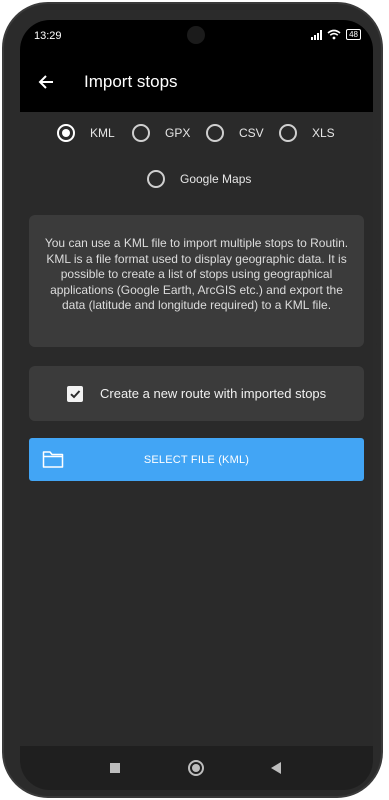 This screenshot has width=389, height=800. I want to click on volume-button, so click(378, 191).